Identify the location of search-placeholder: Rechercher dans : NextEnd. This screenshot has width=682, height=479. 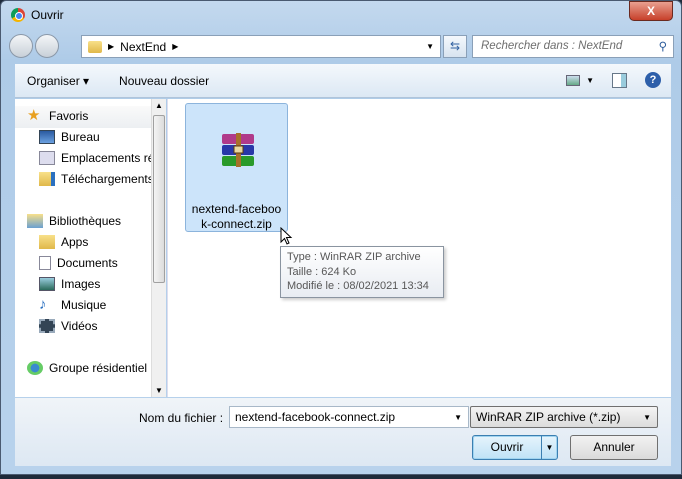
(552, 46).